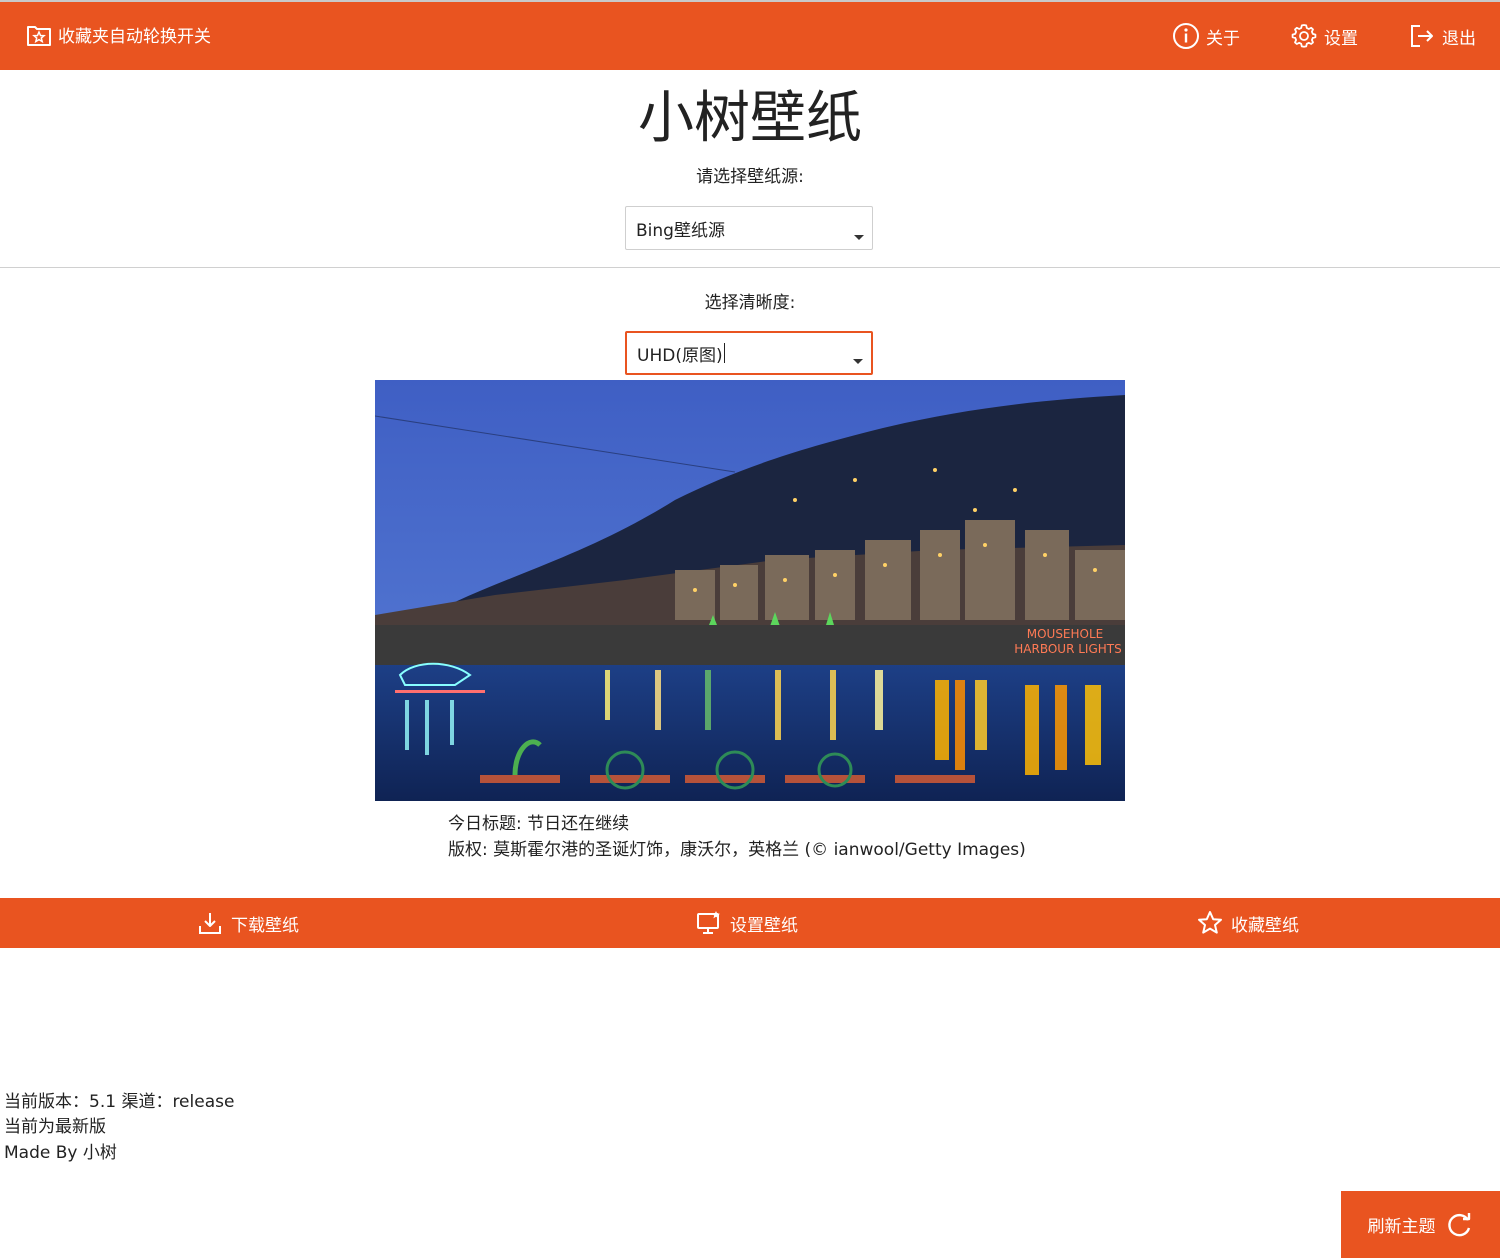  What do you see at coordinates (55, 1127) in the screenshot?
I see `update-status: 当前为最新版` at bounding box center [55, 1127].